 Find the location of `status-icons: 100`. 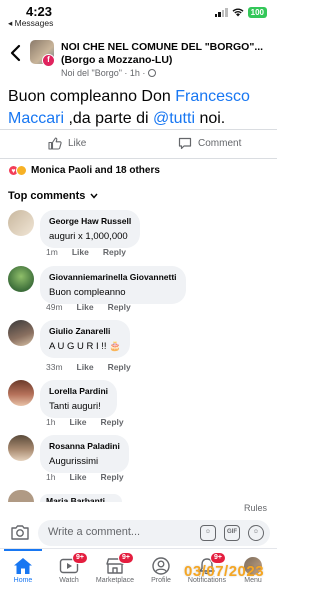

status-icons: 100 is located at coordinates (240, 12).